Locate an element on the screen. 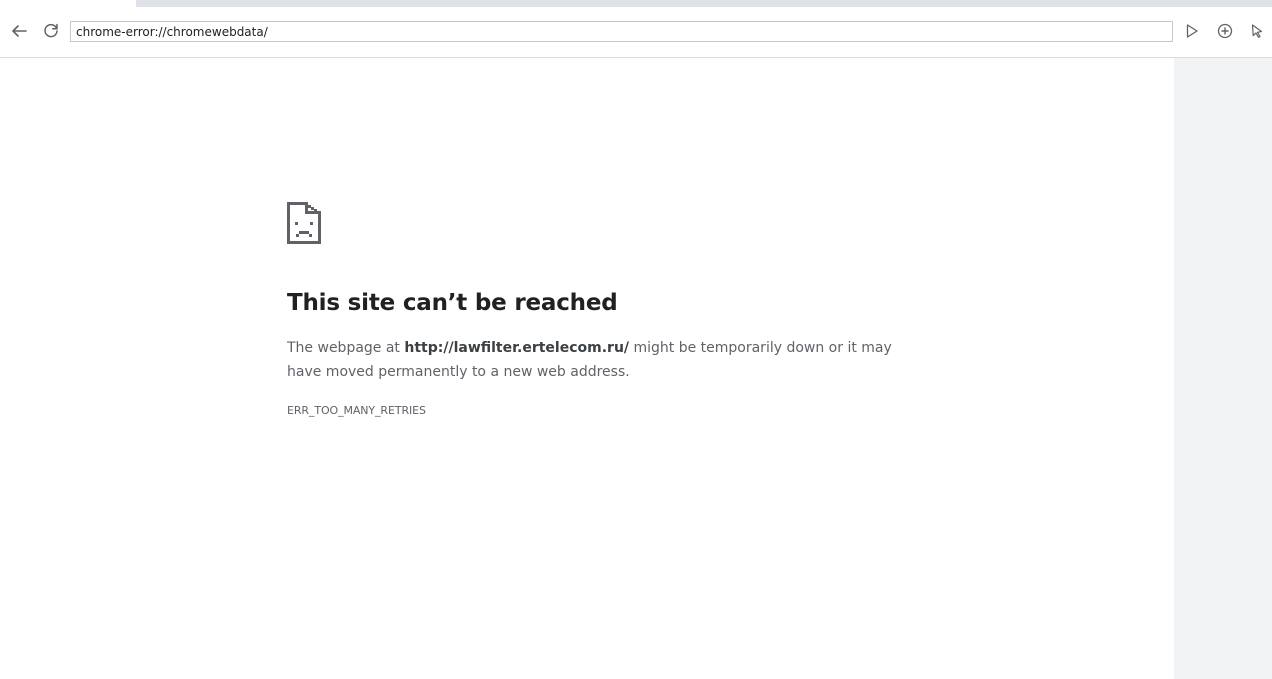  cursor-button is located at coordinates (1257, 31).